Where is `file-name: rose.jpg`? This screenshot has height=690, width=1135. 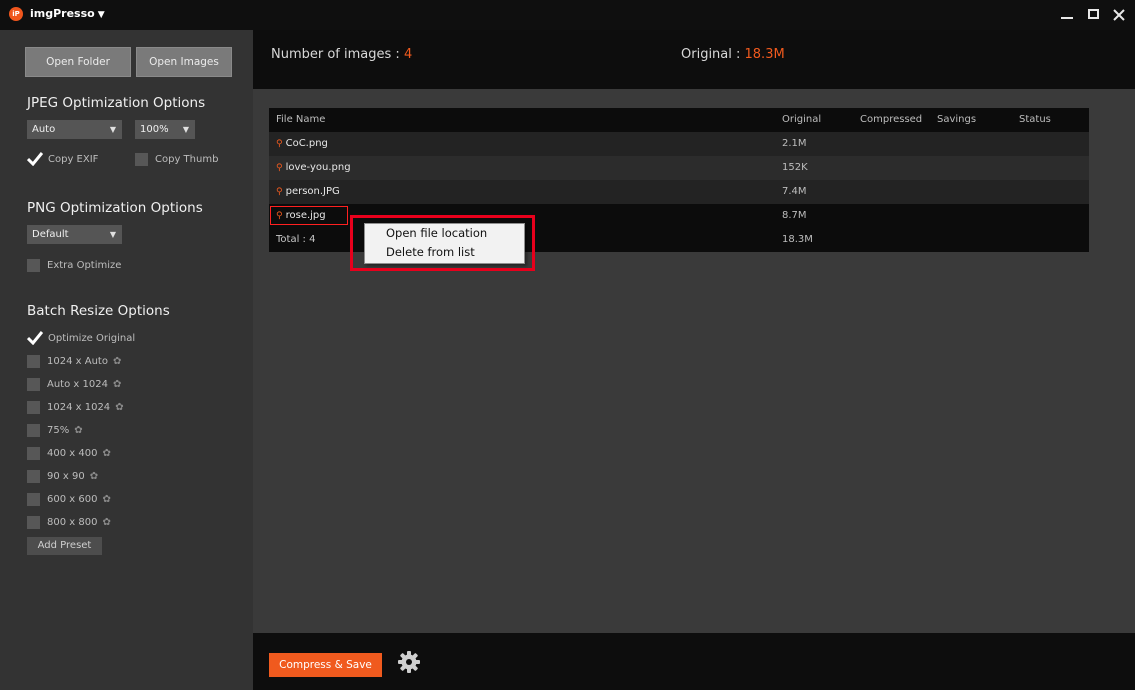 file-name: rose.jpg is located at coordinates (305, 215).